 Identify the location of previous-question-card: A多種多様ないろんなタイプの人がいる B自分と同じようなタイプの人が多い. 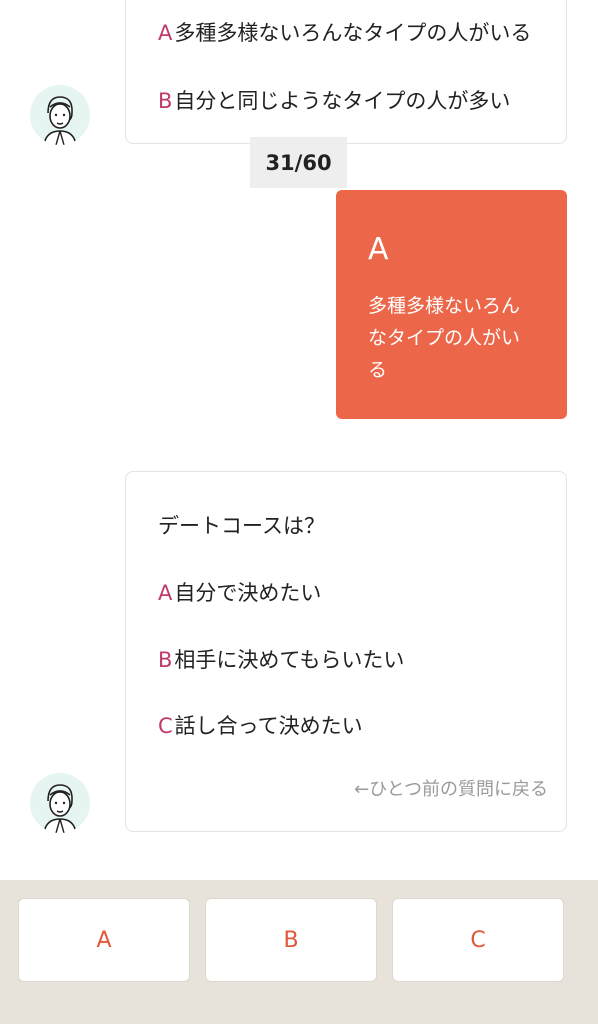
(346, 72).